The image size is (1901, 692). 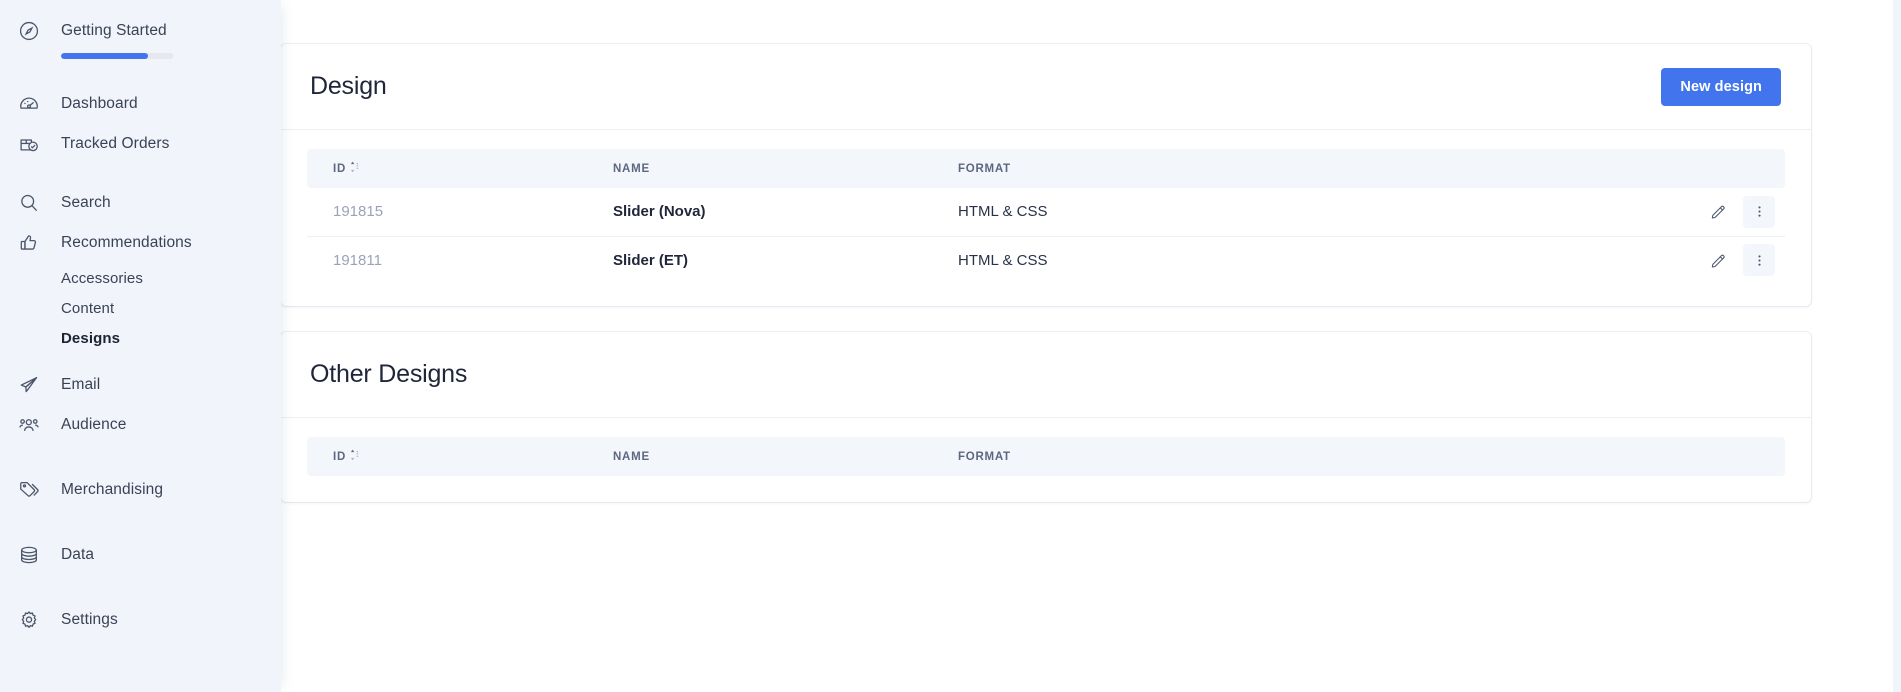 I want to click on other-designs-card-header: Other Designs, so click(x=1046, y=375).